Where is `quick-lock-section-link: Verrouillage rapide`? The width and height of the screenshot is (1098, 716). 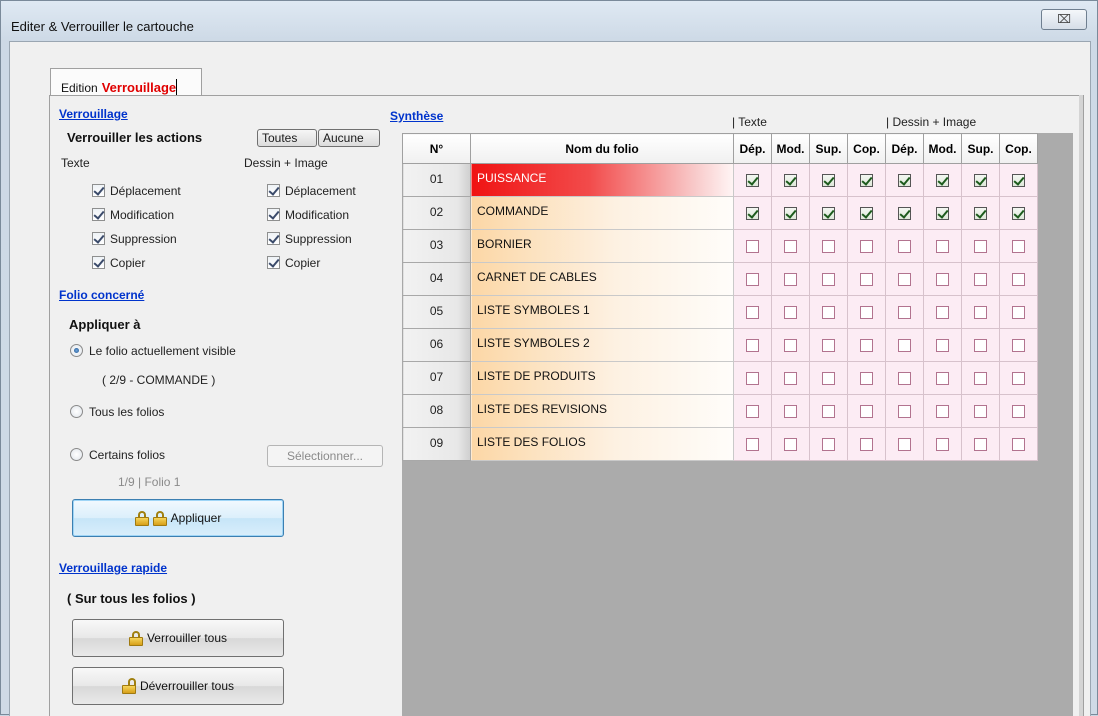 quick-lock-section-link: Verrouillage rapide is located at coordinates (113, 568).